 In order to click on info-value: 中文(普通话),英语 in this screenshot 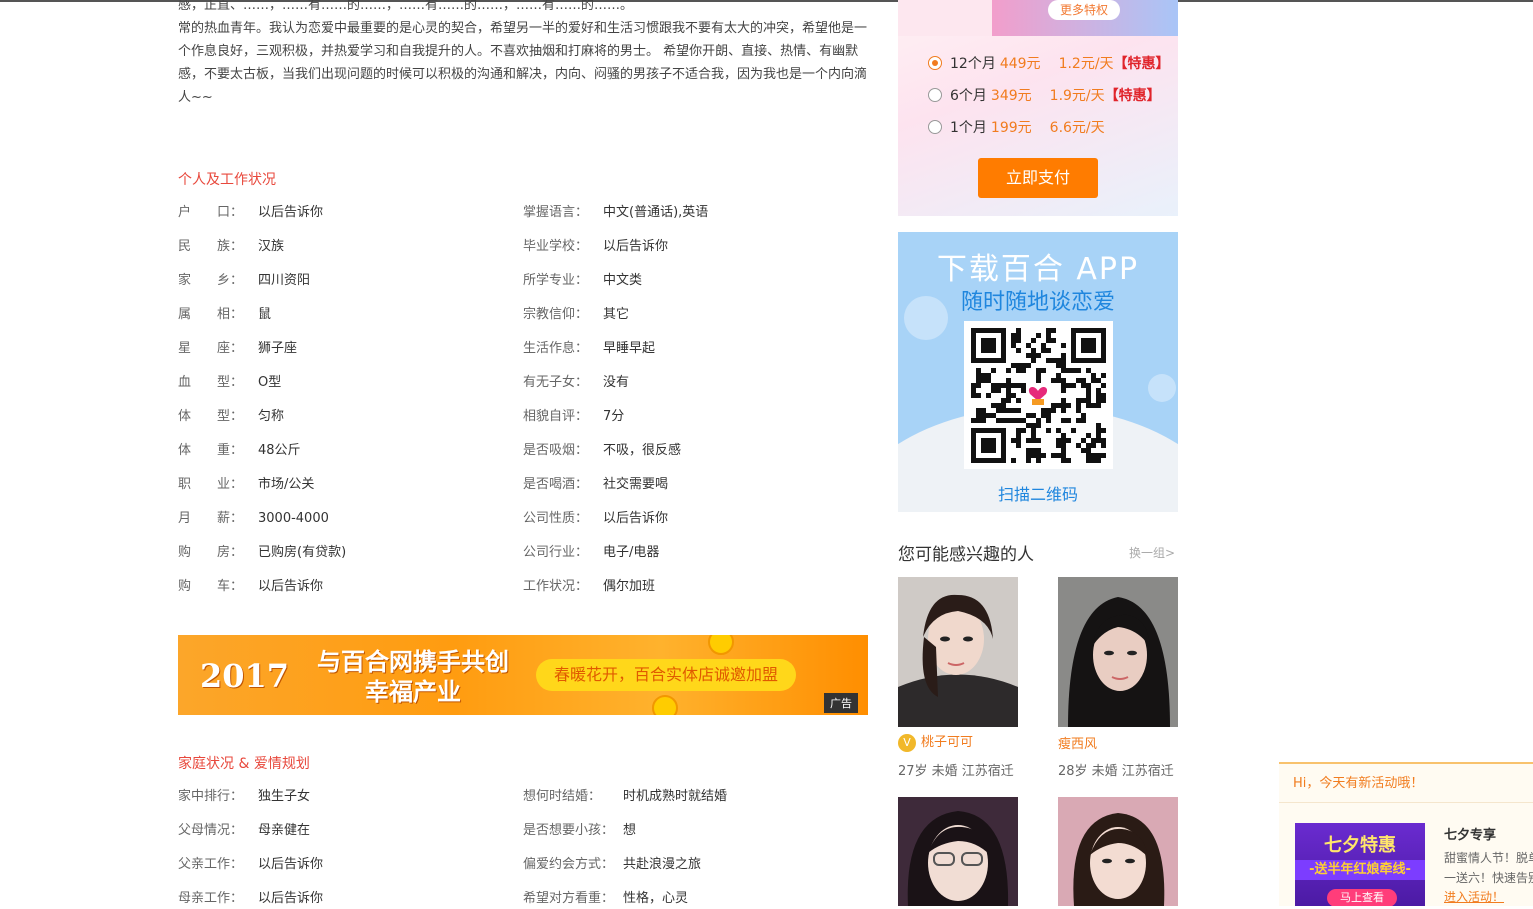, I will do `click(656, 212)`.